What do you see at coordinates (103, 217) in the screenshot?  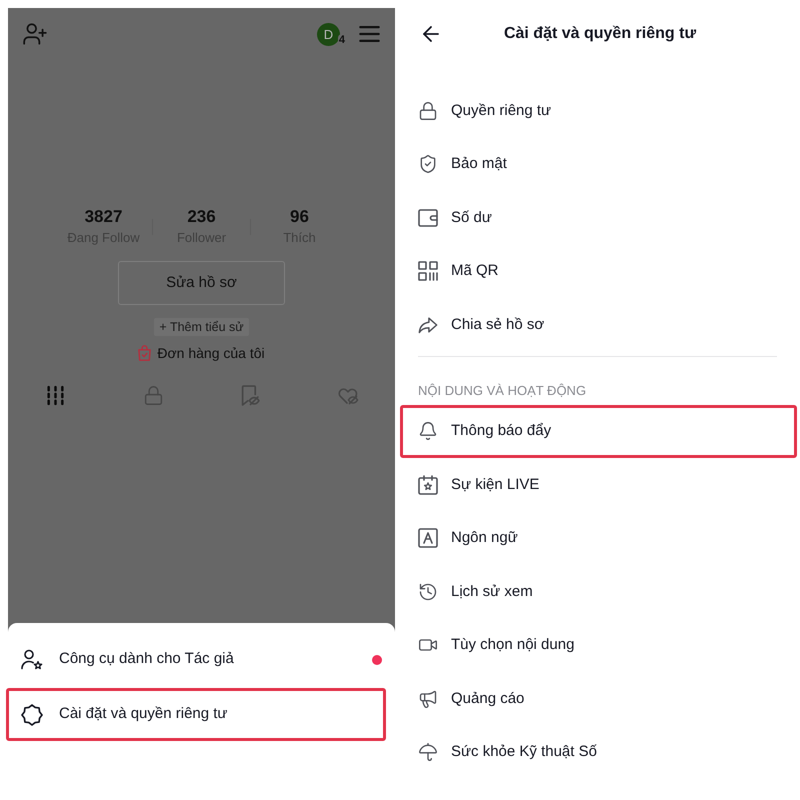 I see `stat-count: 3827` at bounding box center [103, 217].